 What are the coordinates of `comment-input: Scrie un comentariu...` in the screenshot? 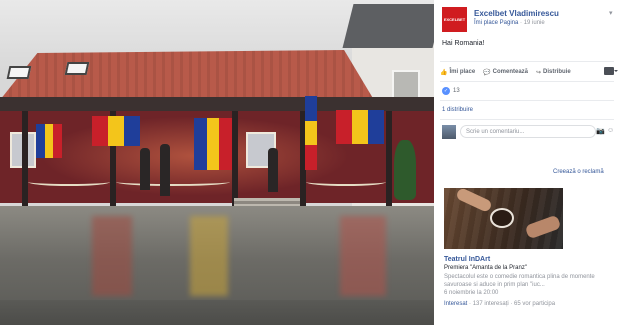 It's located at (528, 131).